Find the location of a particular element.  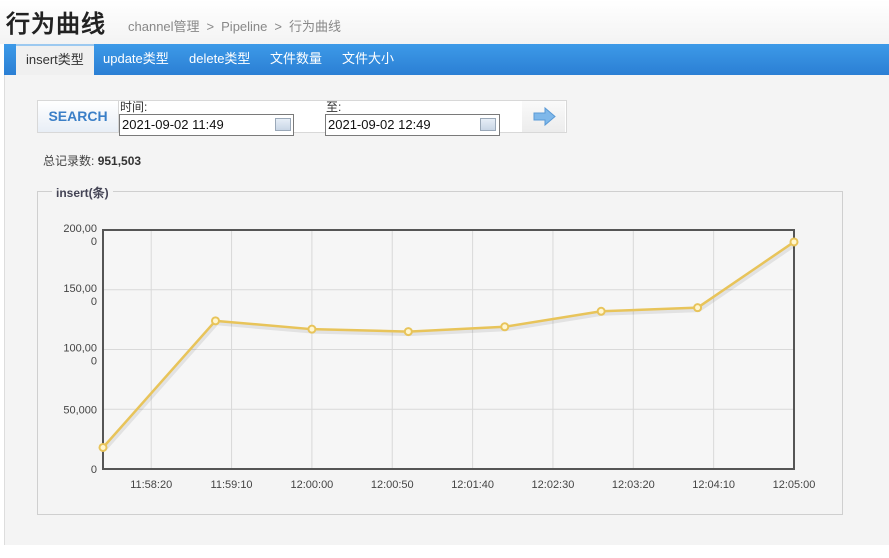

x-tick-label: 12:00:00 is located at coordinates (311, 485).